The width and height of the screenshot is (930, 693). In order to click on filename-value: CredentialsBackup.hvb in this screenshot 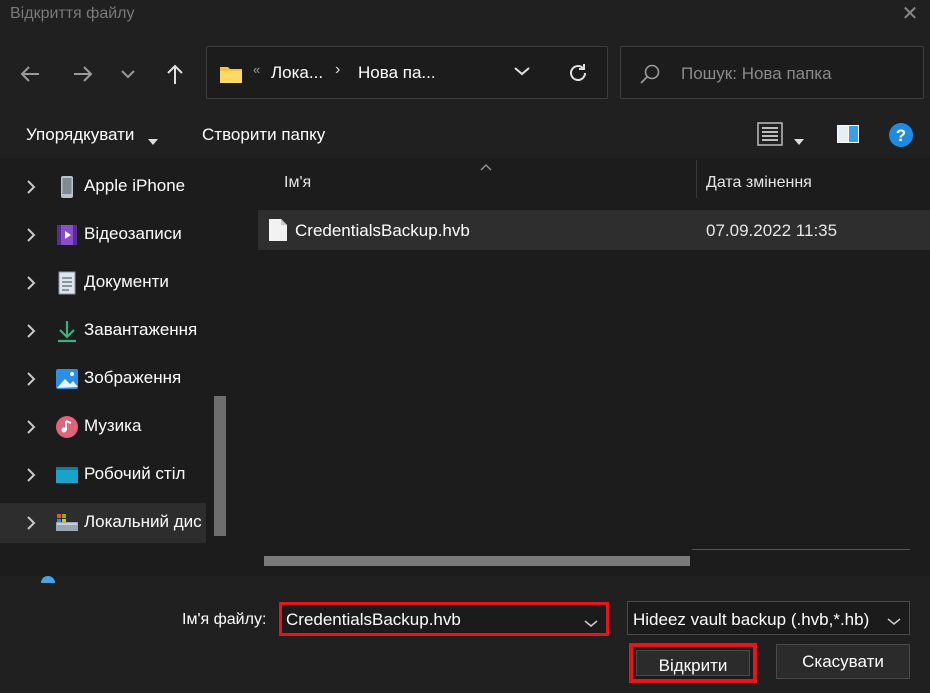, I will do `click(373, 619)`.